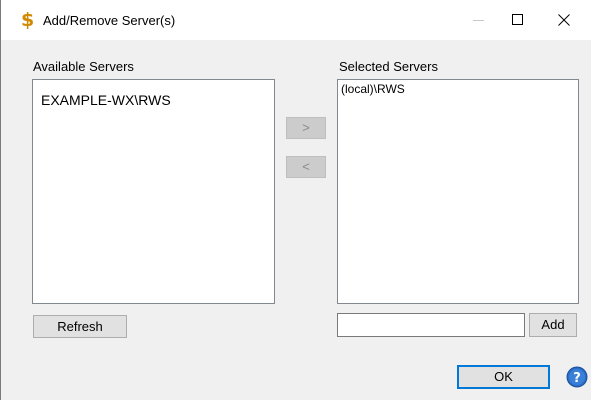 Image resolution: width=591 pixels, height=400 pixels. I want to click on maximize-button, so click(518, 20).